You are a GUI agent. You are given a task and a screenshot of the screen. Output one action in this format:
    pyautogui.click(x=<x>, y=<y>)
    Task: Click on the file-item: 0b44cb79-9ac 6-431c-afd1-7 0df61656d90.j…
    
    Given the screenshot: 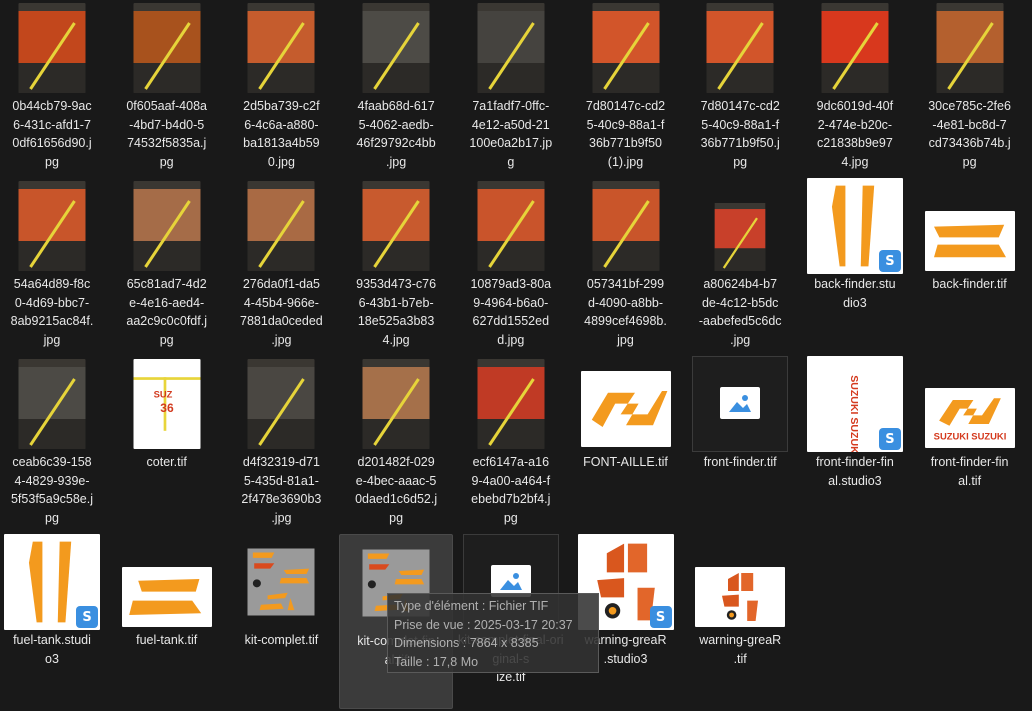 What is the action you would take?
    pyautogui.click(x=54, y=87)
    